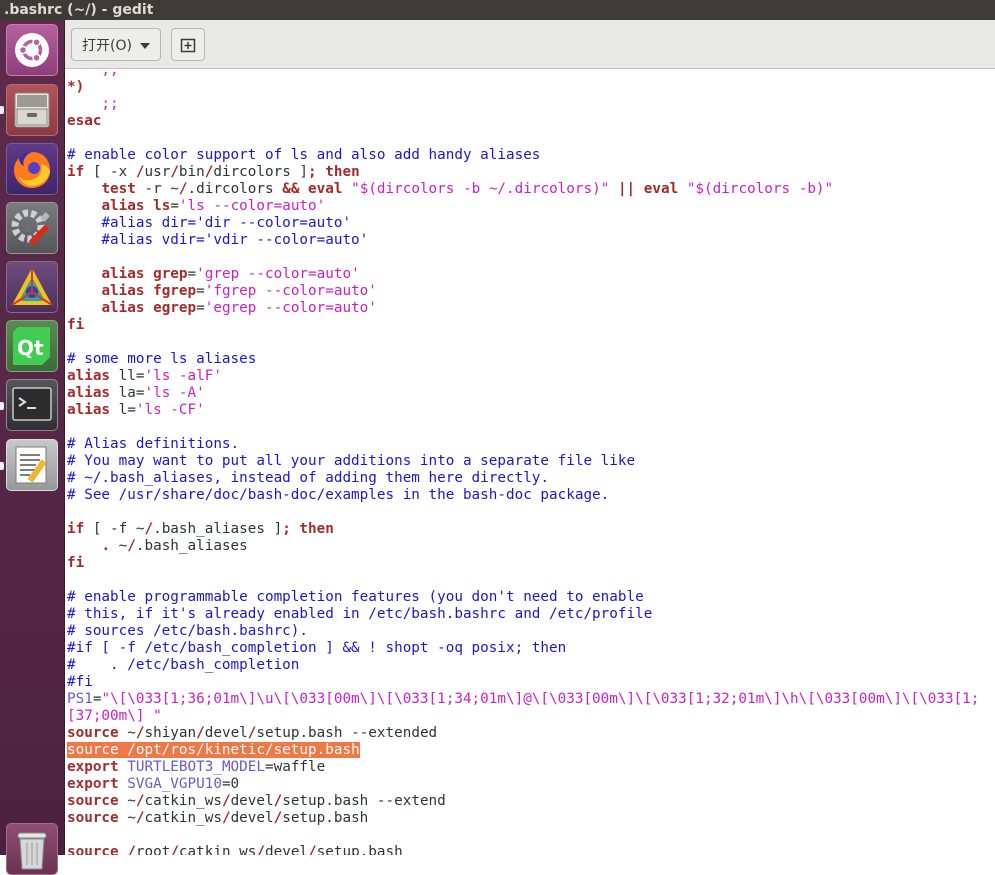  What do you see at coordinates (218, 529) in the screenshot?
I see `code-token: .bash_aliases ]` at bounding box center [218, 529].